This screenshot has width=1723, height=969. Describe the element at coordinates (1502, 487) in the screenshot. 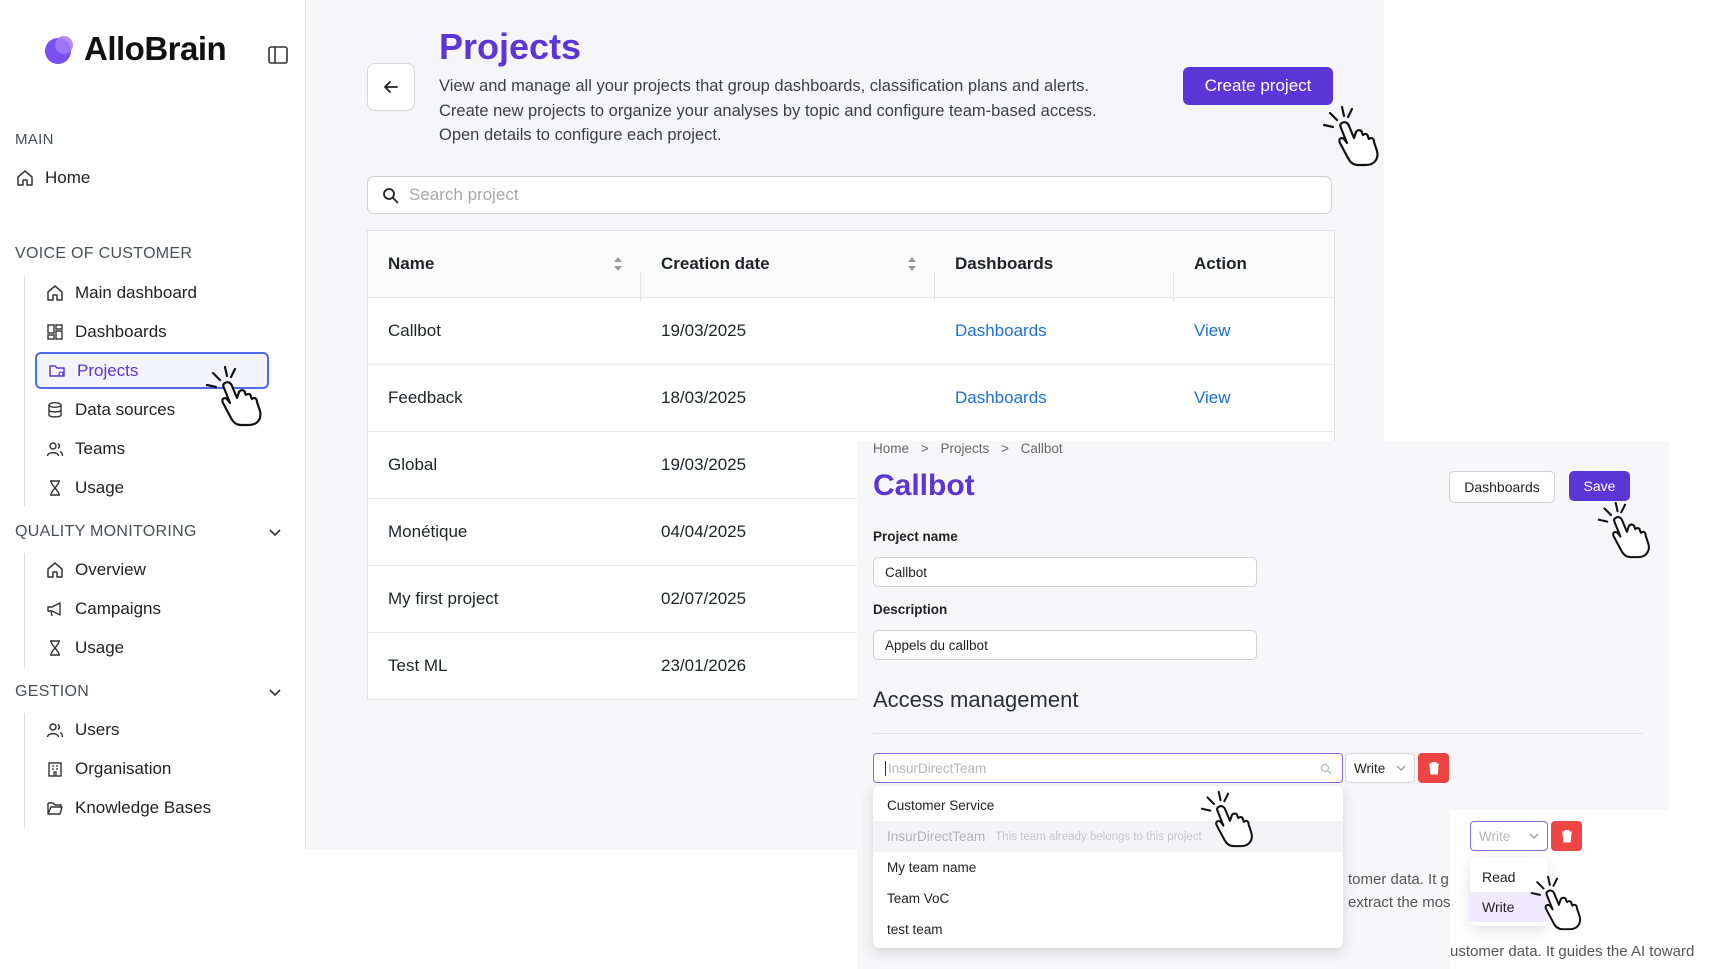

I see `dashboards-button: Dashboards` at that location.